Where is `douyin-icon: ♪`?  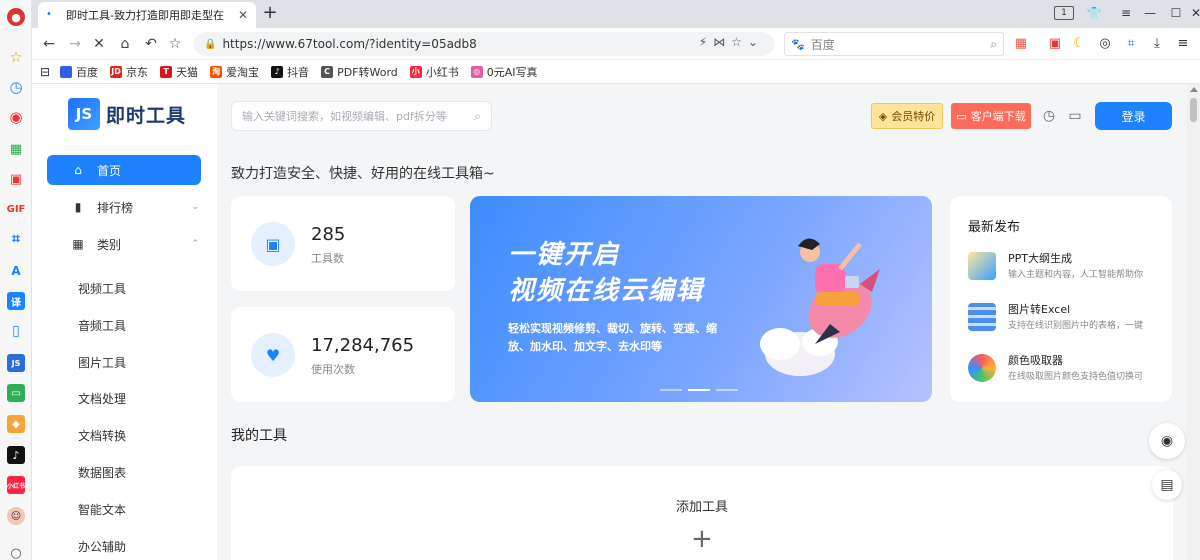 douyin-icon: ♪ is located at coordinates (16, 455).